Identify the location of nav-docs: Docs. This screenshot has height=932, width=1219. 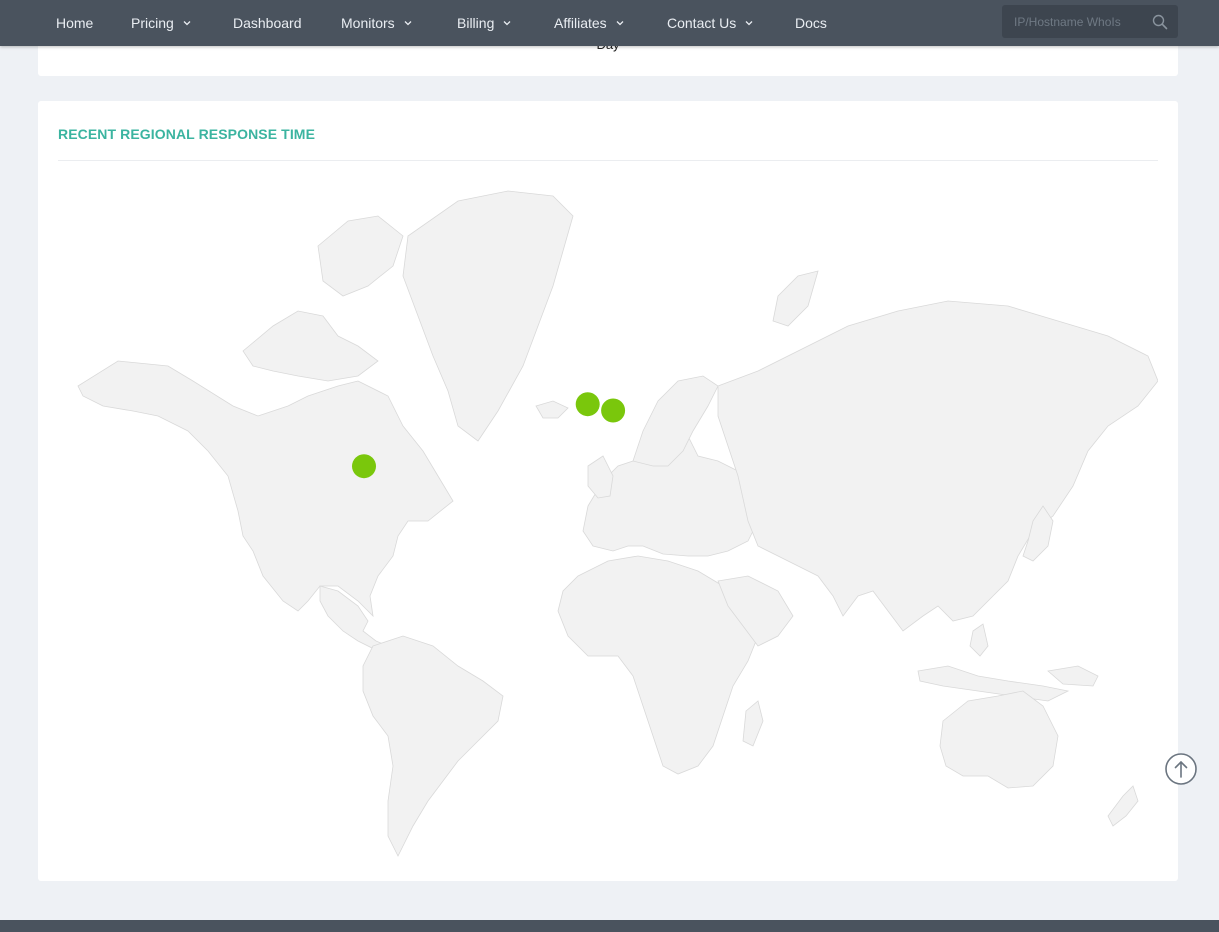
(811, 23).